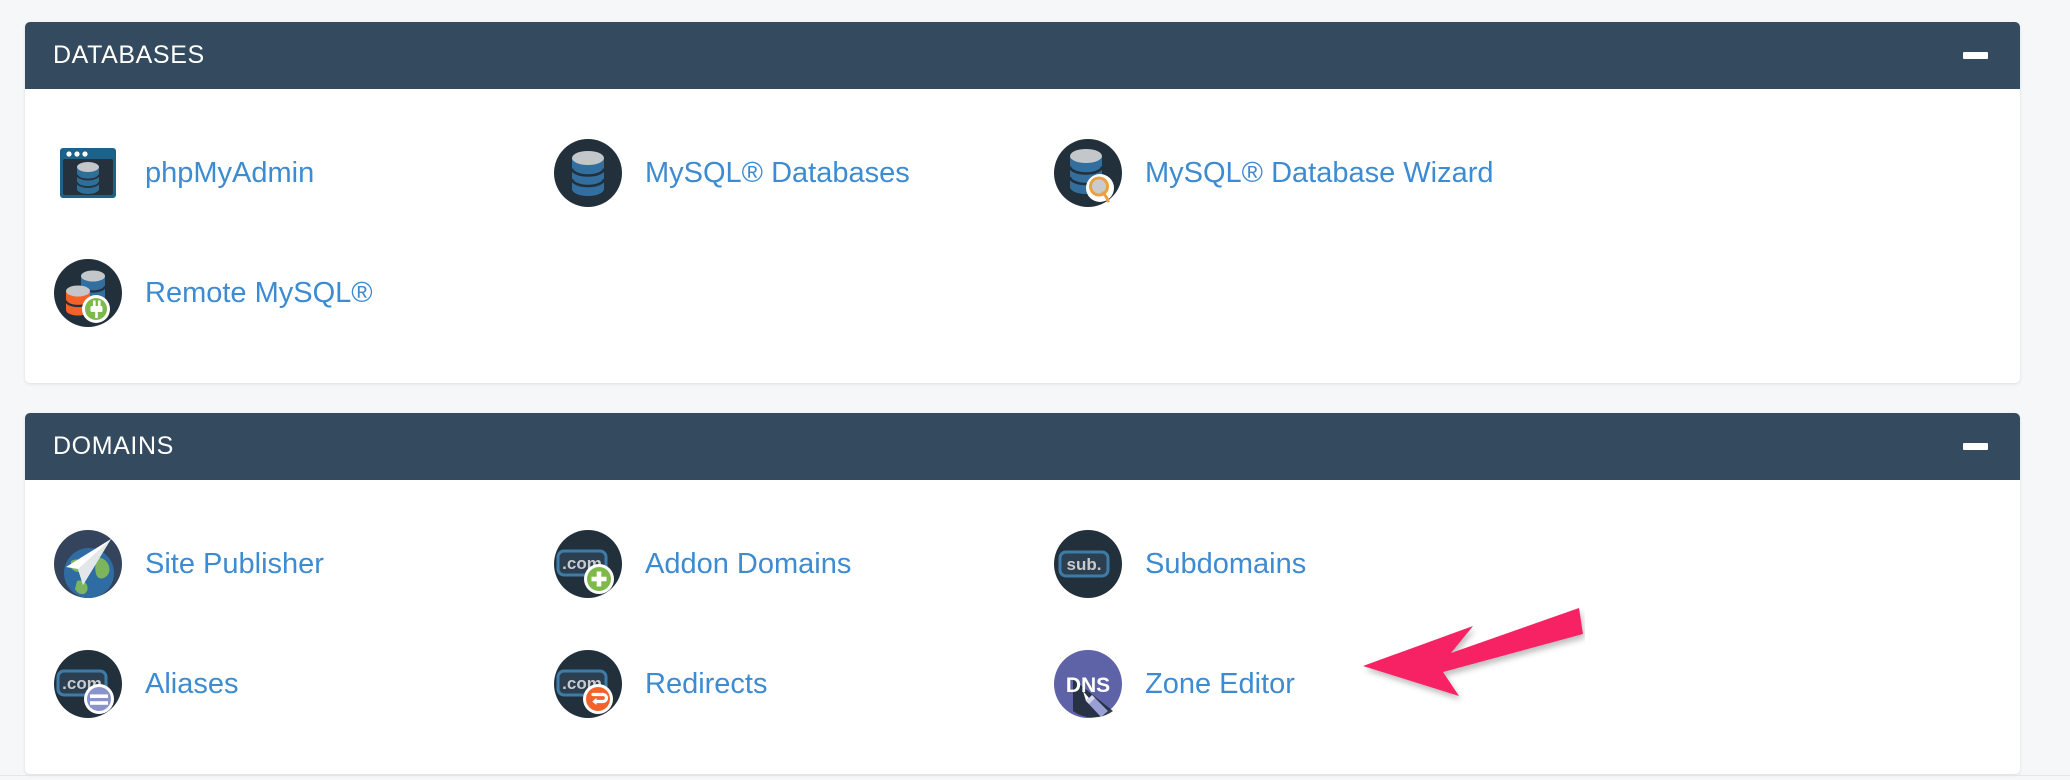 The image size is (2070, 780). What do you see at coordinates (234, 563) in the screenshot?
I see `feature-label: Site Publisher` at bounding box center [234, 563].